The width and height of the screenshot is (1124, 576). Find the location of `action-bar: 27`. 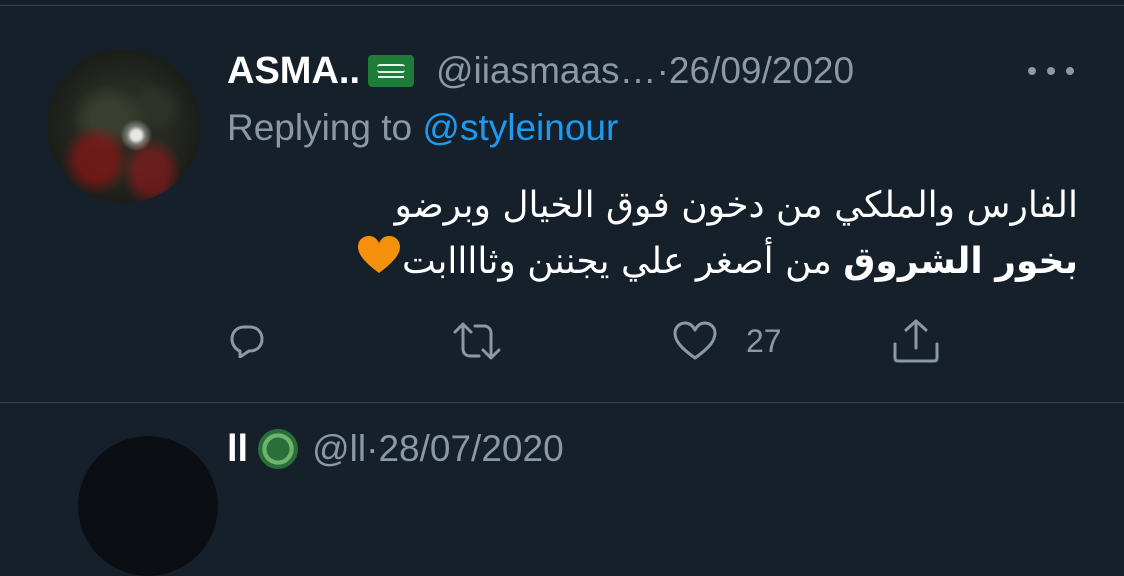

action-bar: 27 is located at coordinates (562, 341).